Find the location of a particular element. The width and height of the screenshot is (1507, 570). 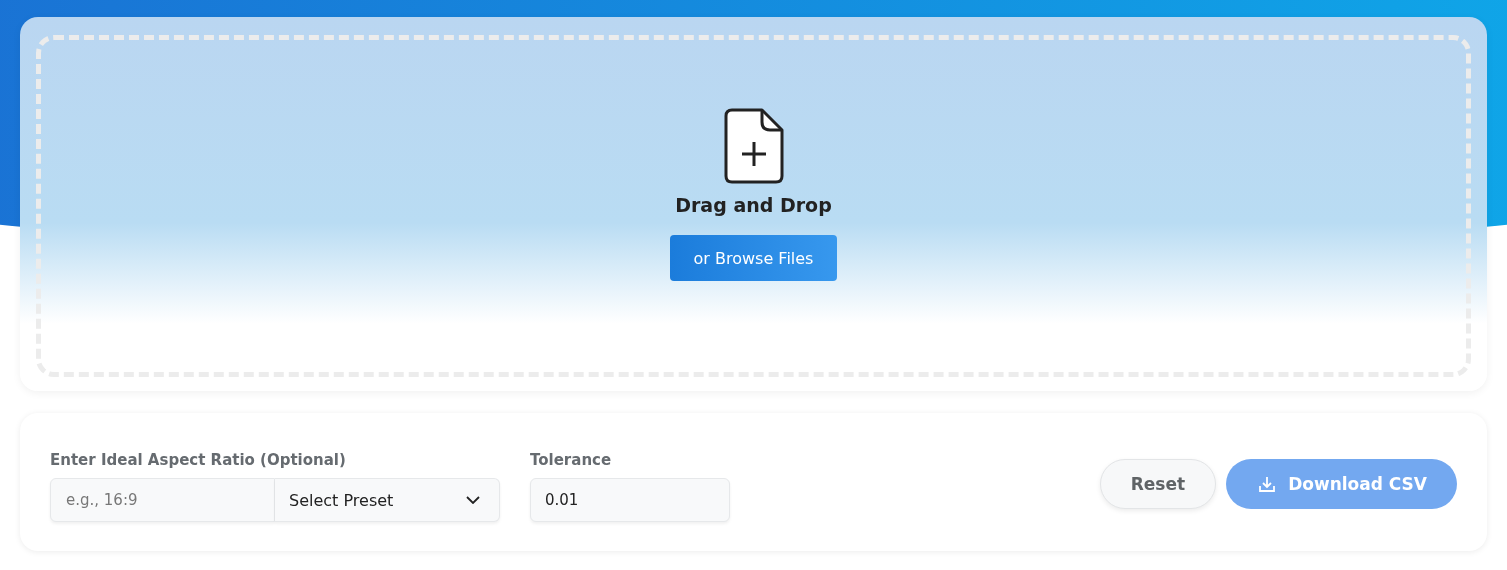

drop-title: Drag and Drop is located at coordinates (753, 205).